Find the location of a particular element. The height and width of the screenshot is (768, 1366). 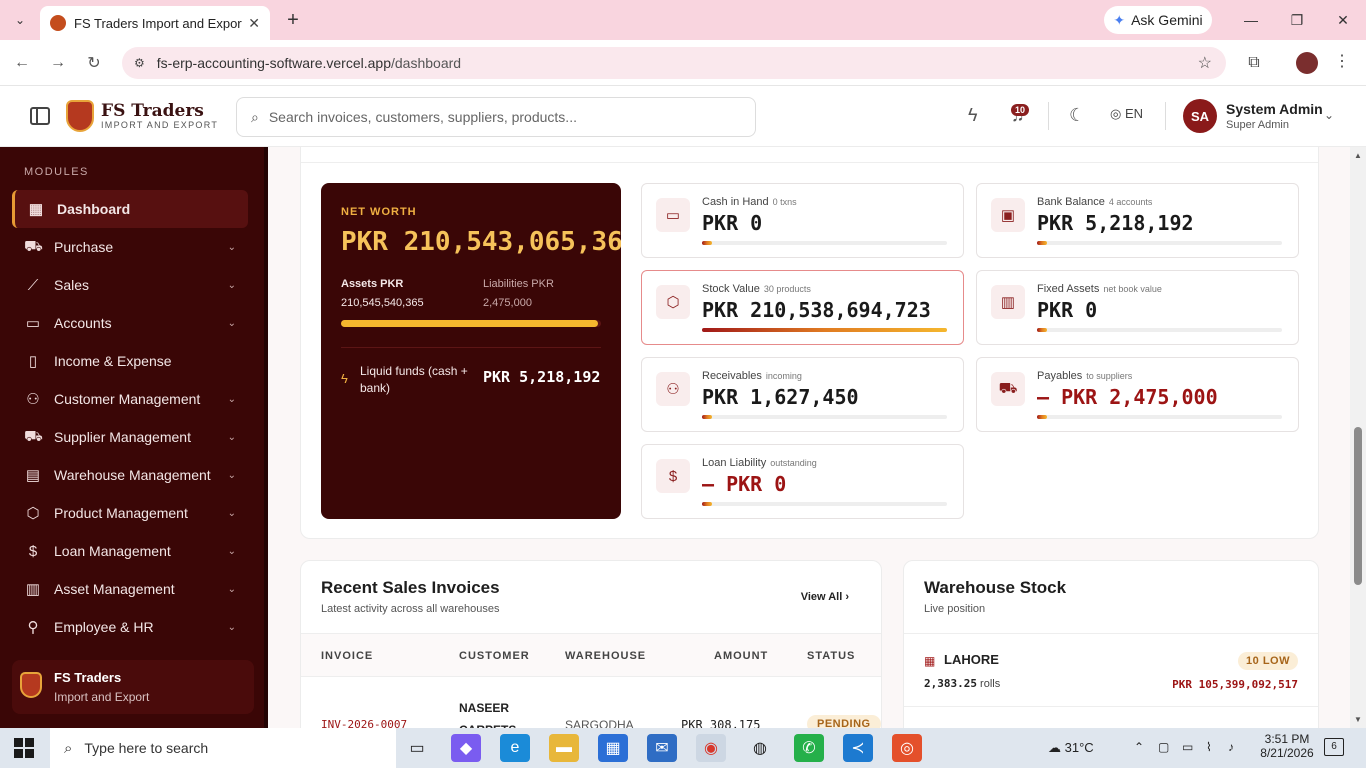

store-icon: ▦ is located at coordinates (613, 748).